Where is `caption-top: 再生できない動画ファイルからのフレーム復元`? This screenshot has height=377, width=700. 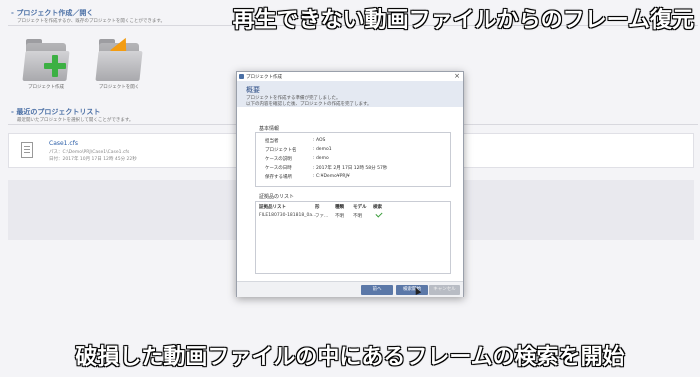 caption-top: 再生できない動画ファイルからのフレーム復元 is located at coordinates (463, 20).